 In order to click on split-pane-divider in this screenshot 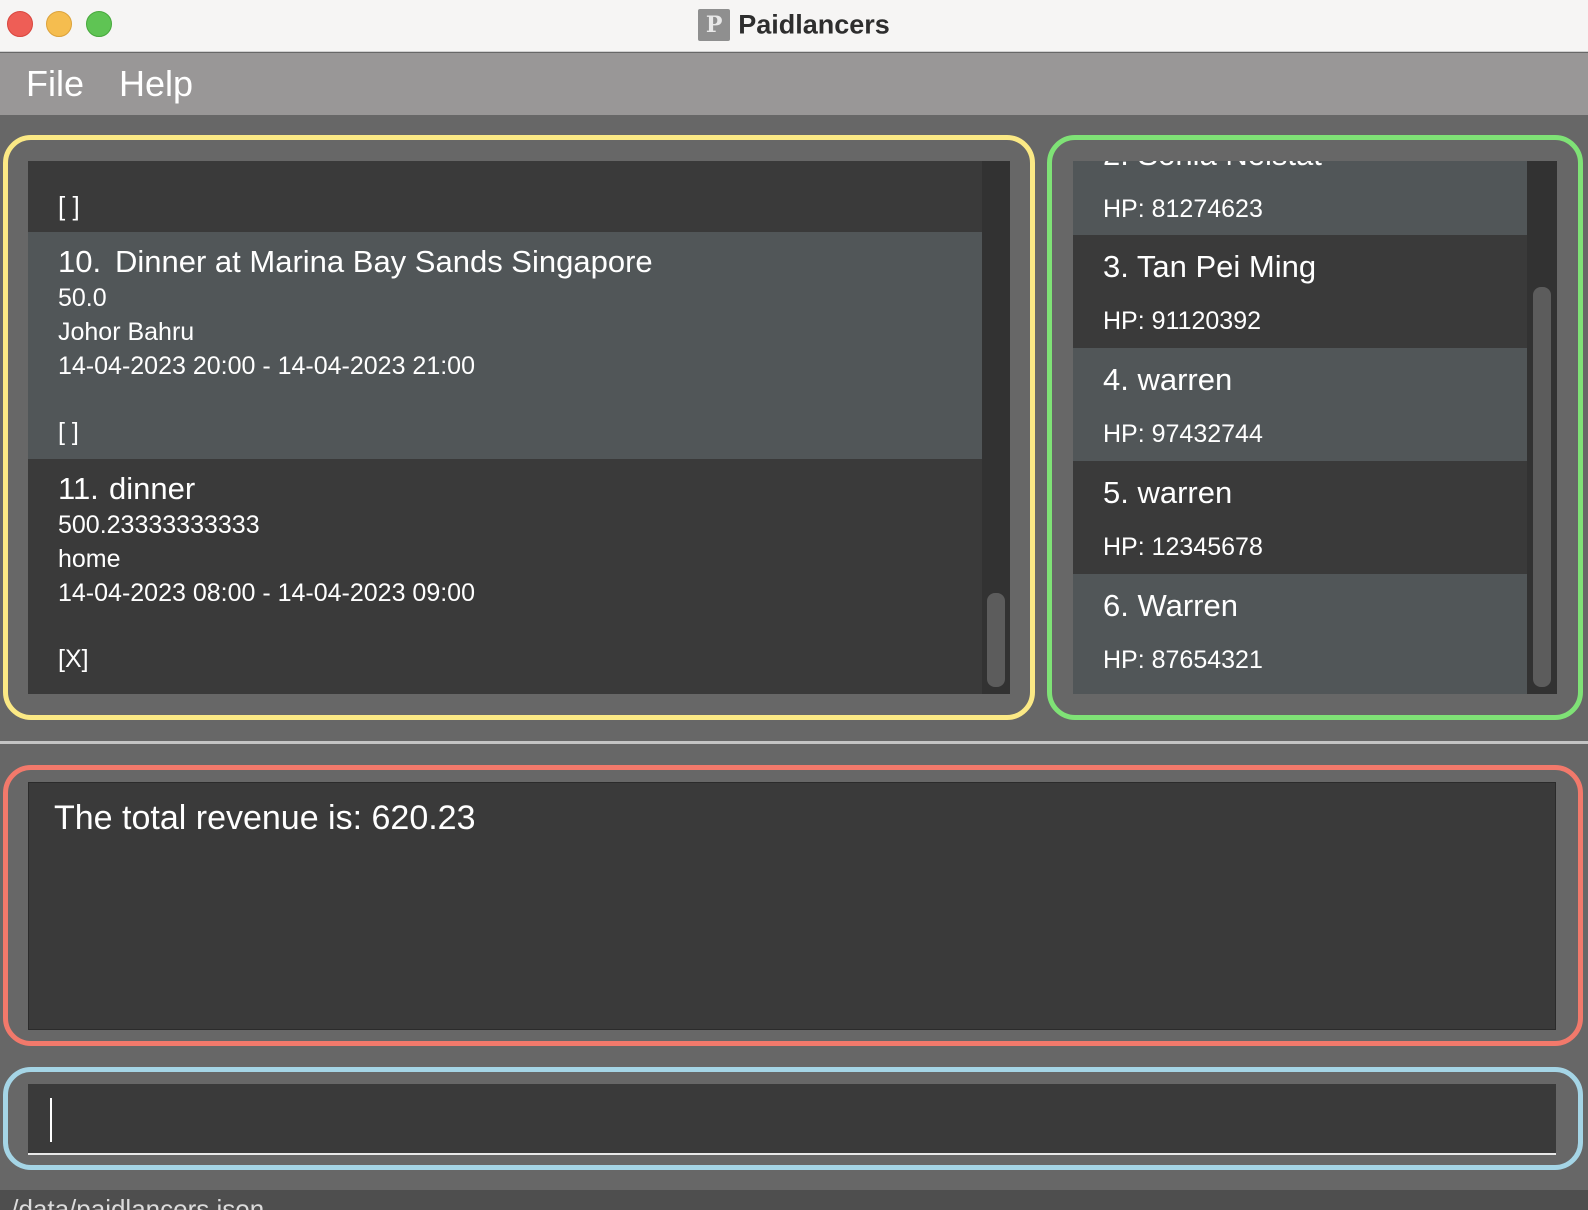, I will do `click(794, 742)`.